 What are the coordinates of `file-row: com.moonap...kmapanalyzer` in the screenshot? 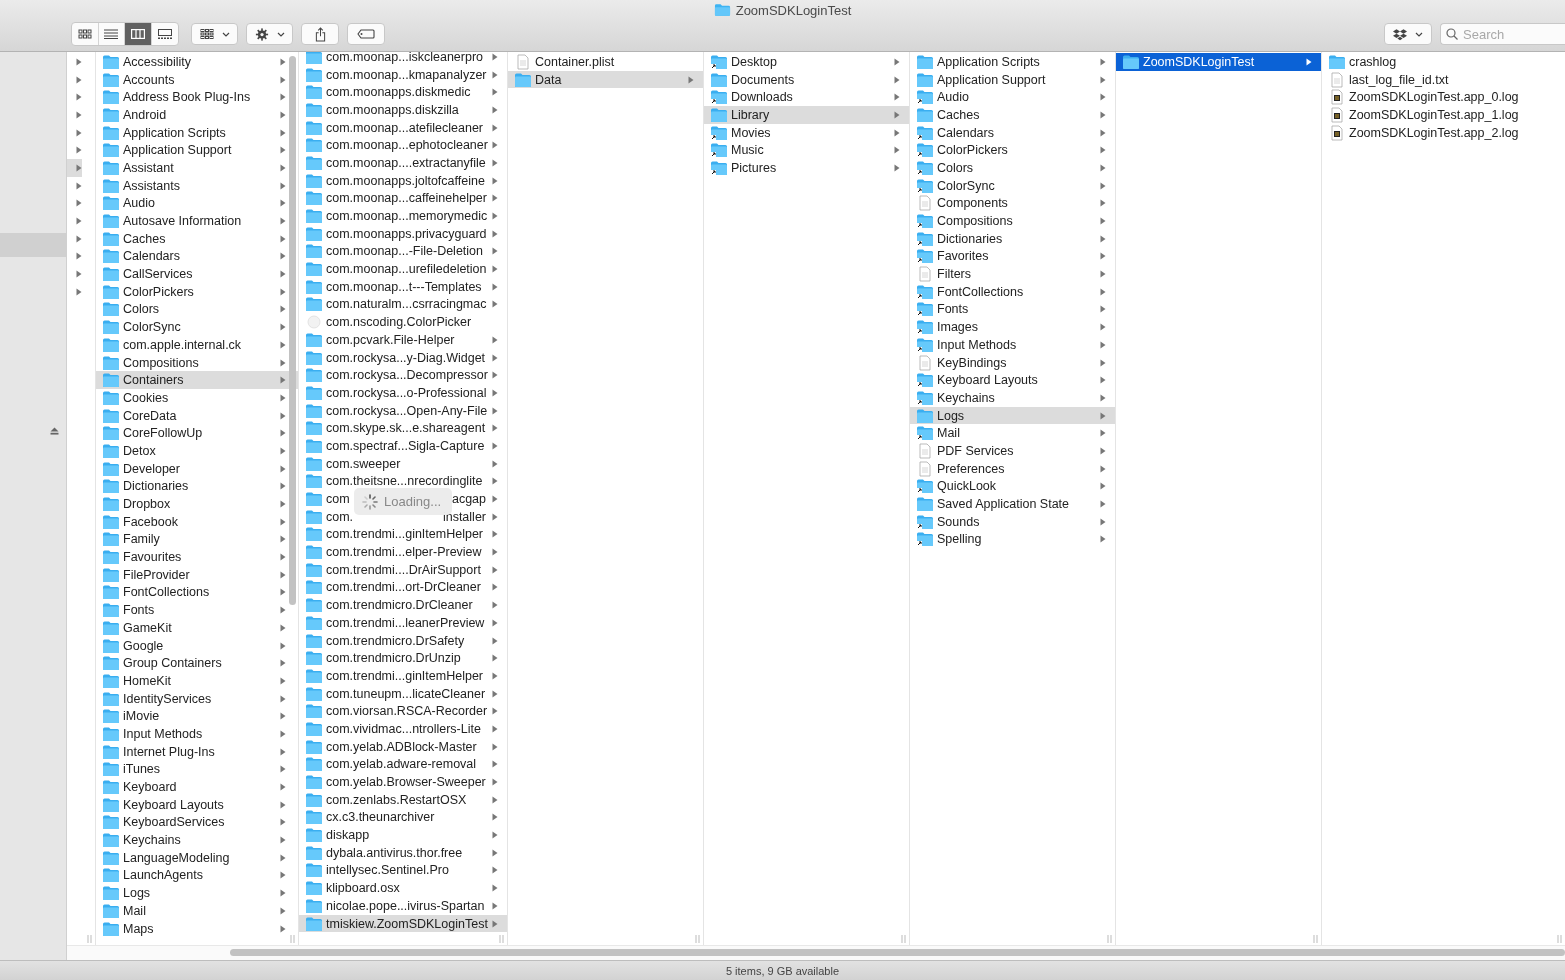 It's located at (403, 74).